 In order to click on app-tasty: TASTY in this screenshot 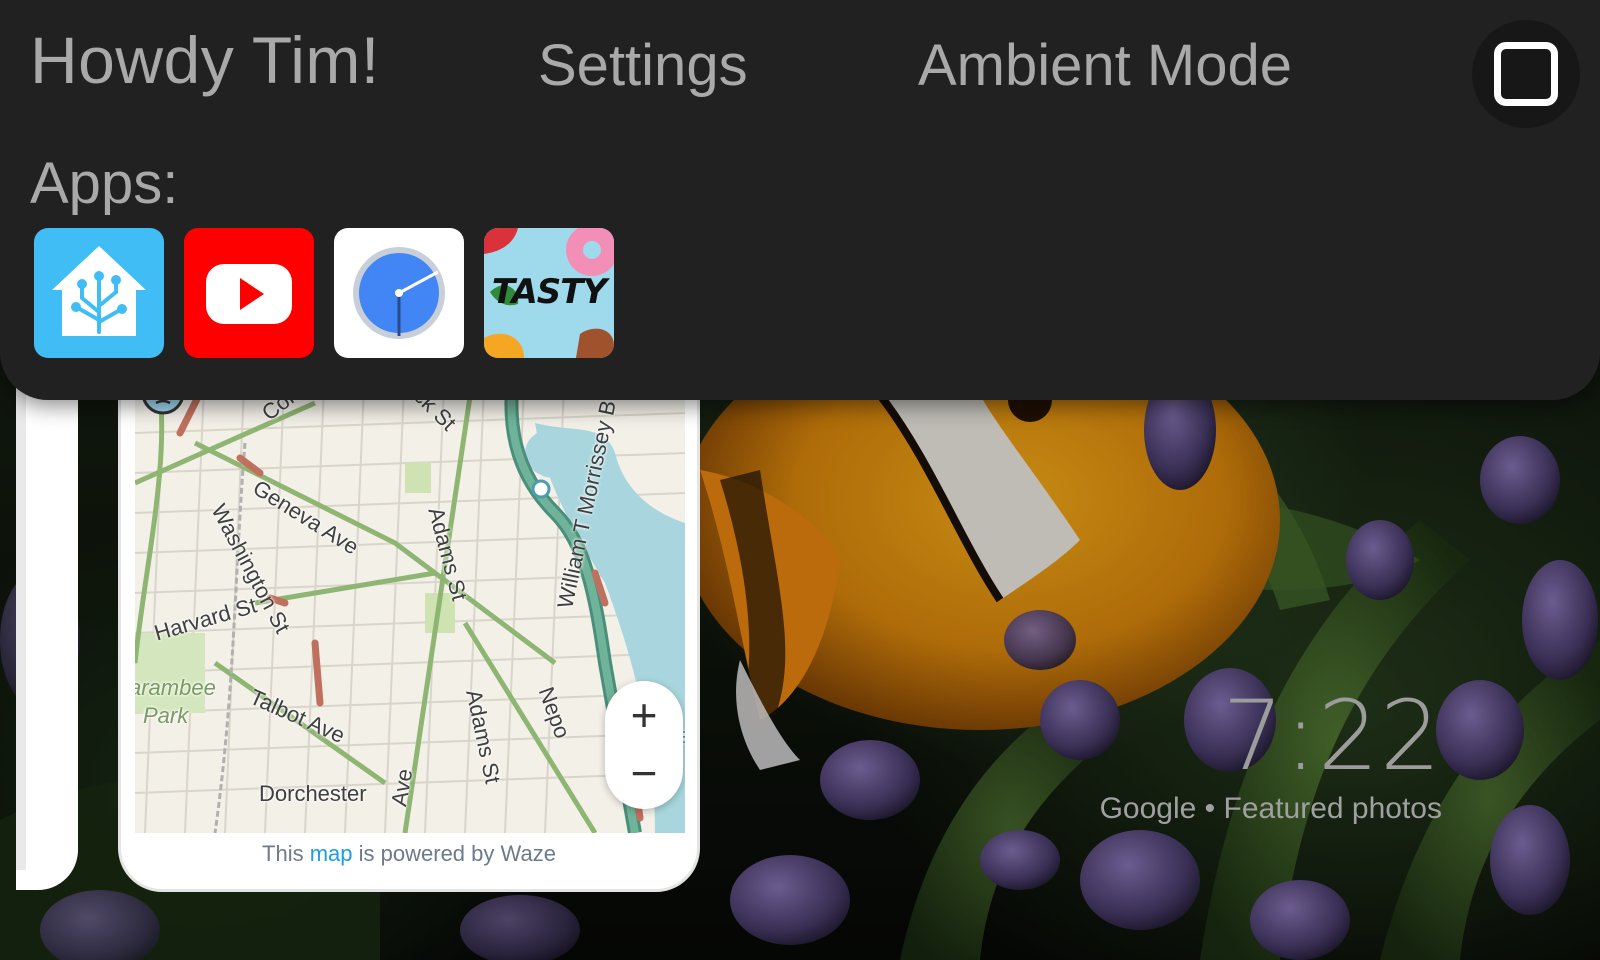, I will do `click(549, 293)`.